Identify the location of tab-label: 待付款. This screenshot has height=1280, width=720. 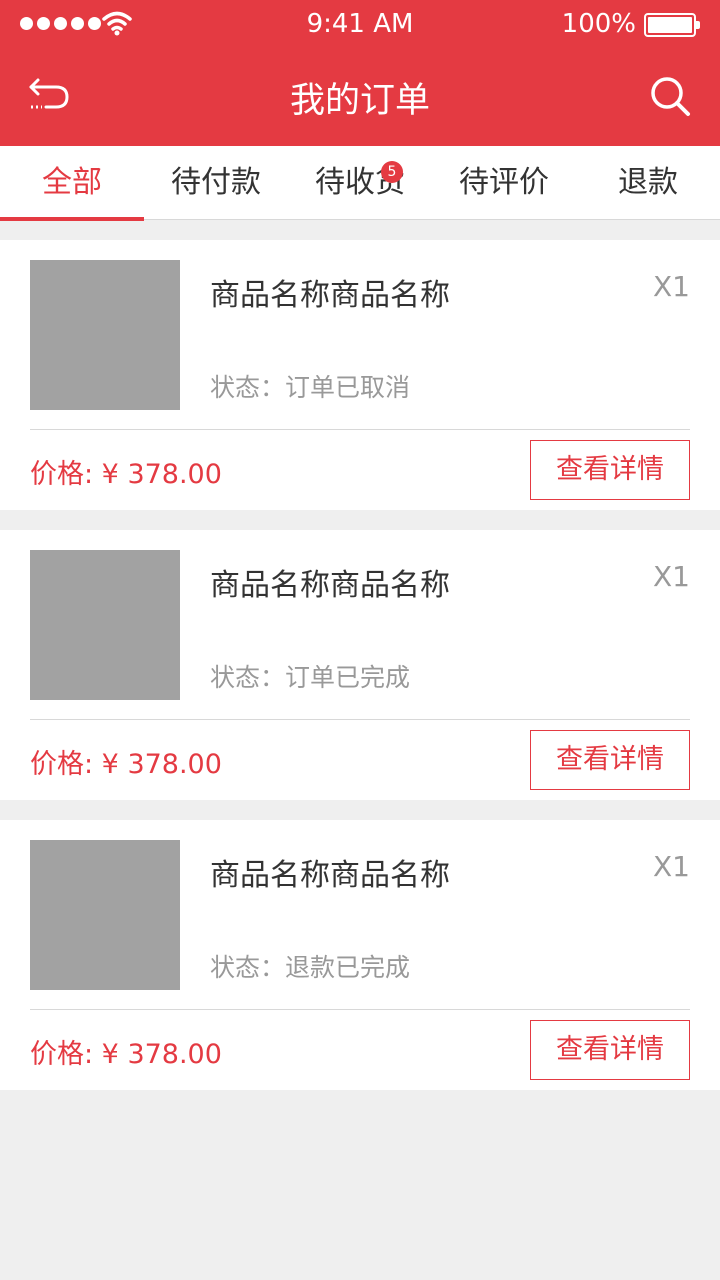
(216, 182).